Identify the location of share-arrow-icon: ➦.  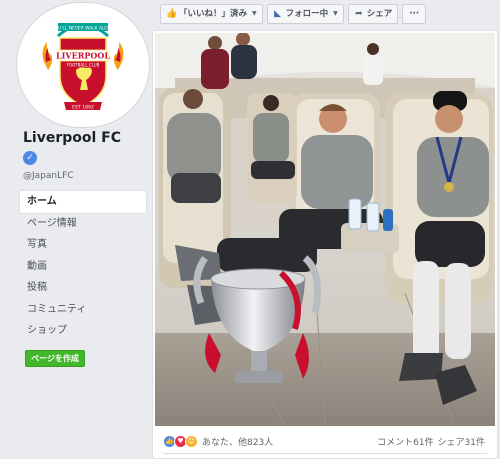
(359, 14).